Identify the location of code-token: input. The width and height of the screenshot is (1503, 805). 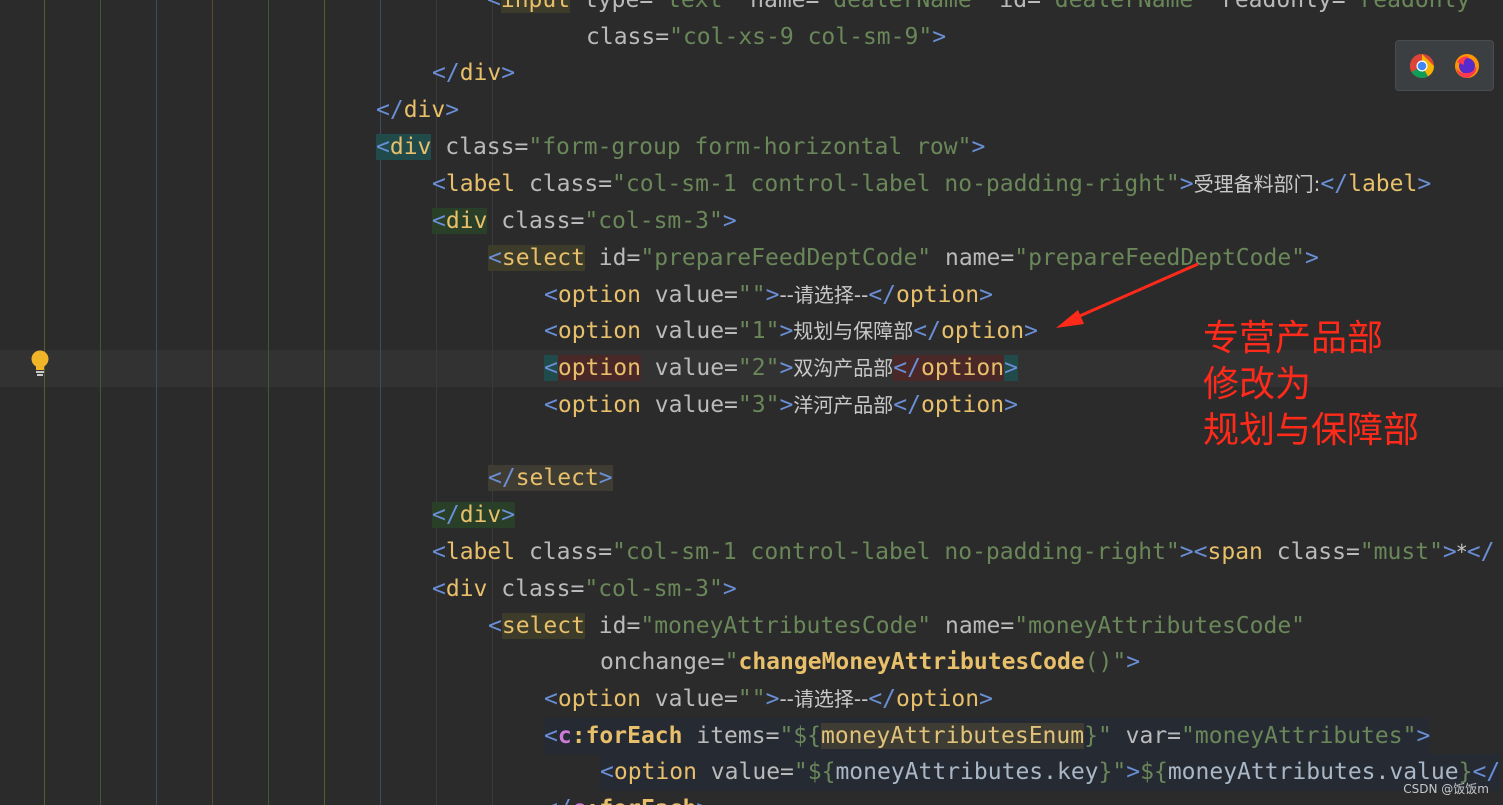
(535, 6).